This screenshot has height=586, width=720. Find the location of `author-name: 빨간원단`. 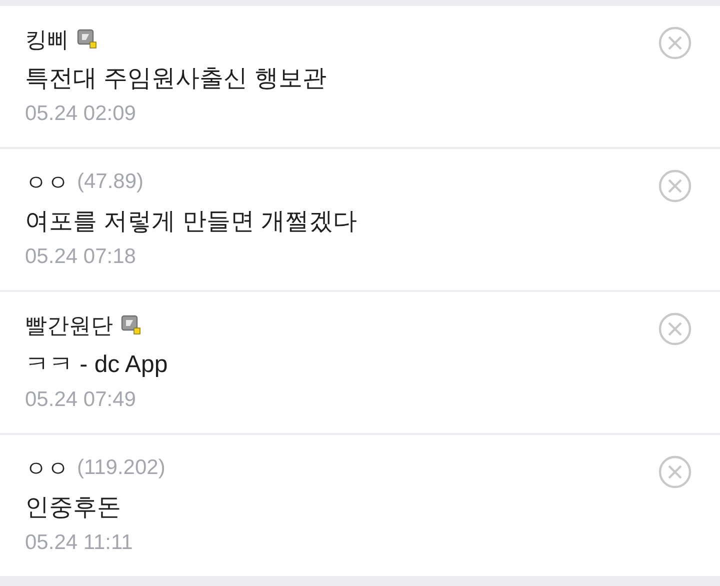

author-name: 빨간원단 is located at coordinates (69, 326).